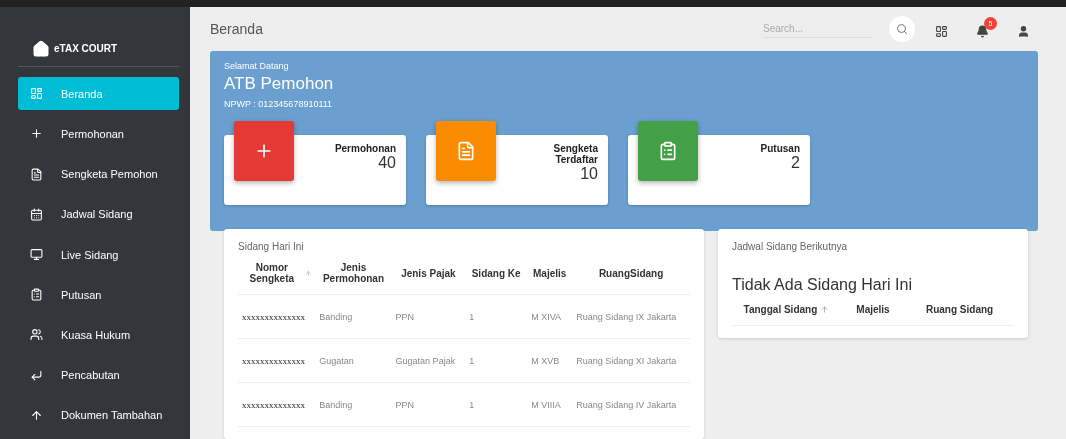 The image size is (1066, 439). I want to click on page-title: Beranda, so click(237, 28).